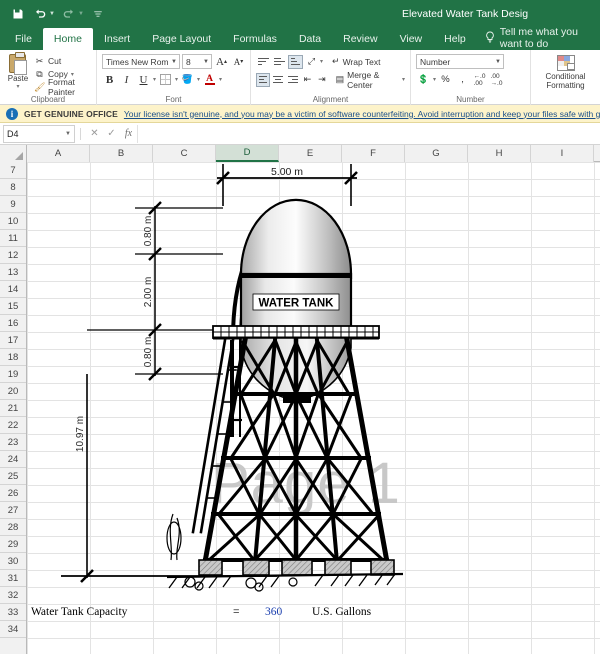 Image resolution: width=600 pixels, height=654 pixels. I want to click on check-icon: ✓, so click(111, 133).